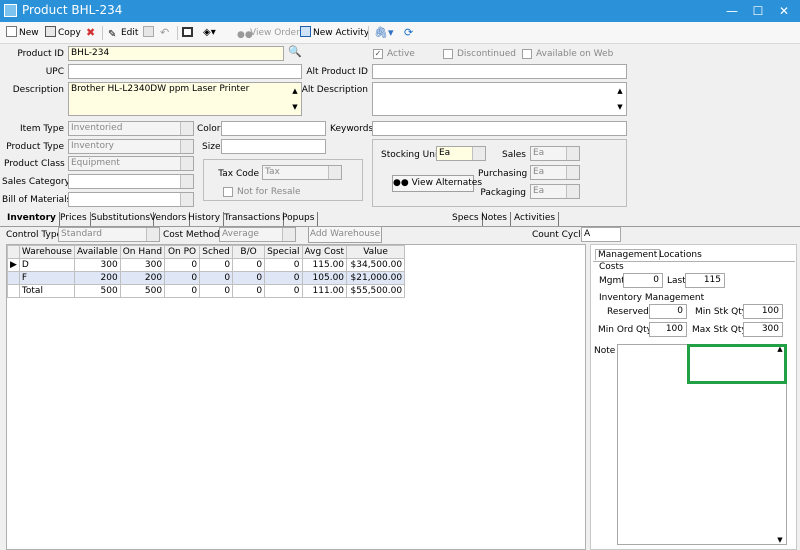  I want to click on attachment-icon: 🖇▾, so click(384, 33).